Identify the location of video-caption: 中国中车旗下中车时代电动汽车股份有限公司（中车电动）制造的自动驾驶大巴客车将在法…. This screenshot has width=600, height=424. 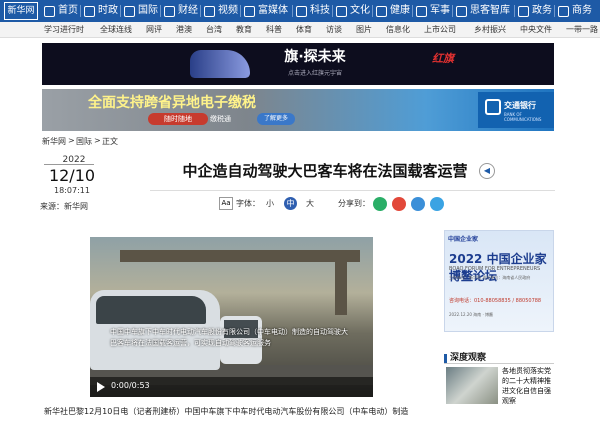
(229, 337).